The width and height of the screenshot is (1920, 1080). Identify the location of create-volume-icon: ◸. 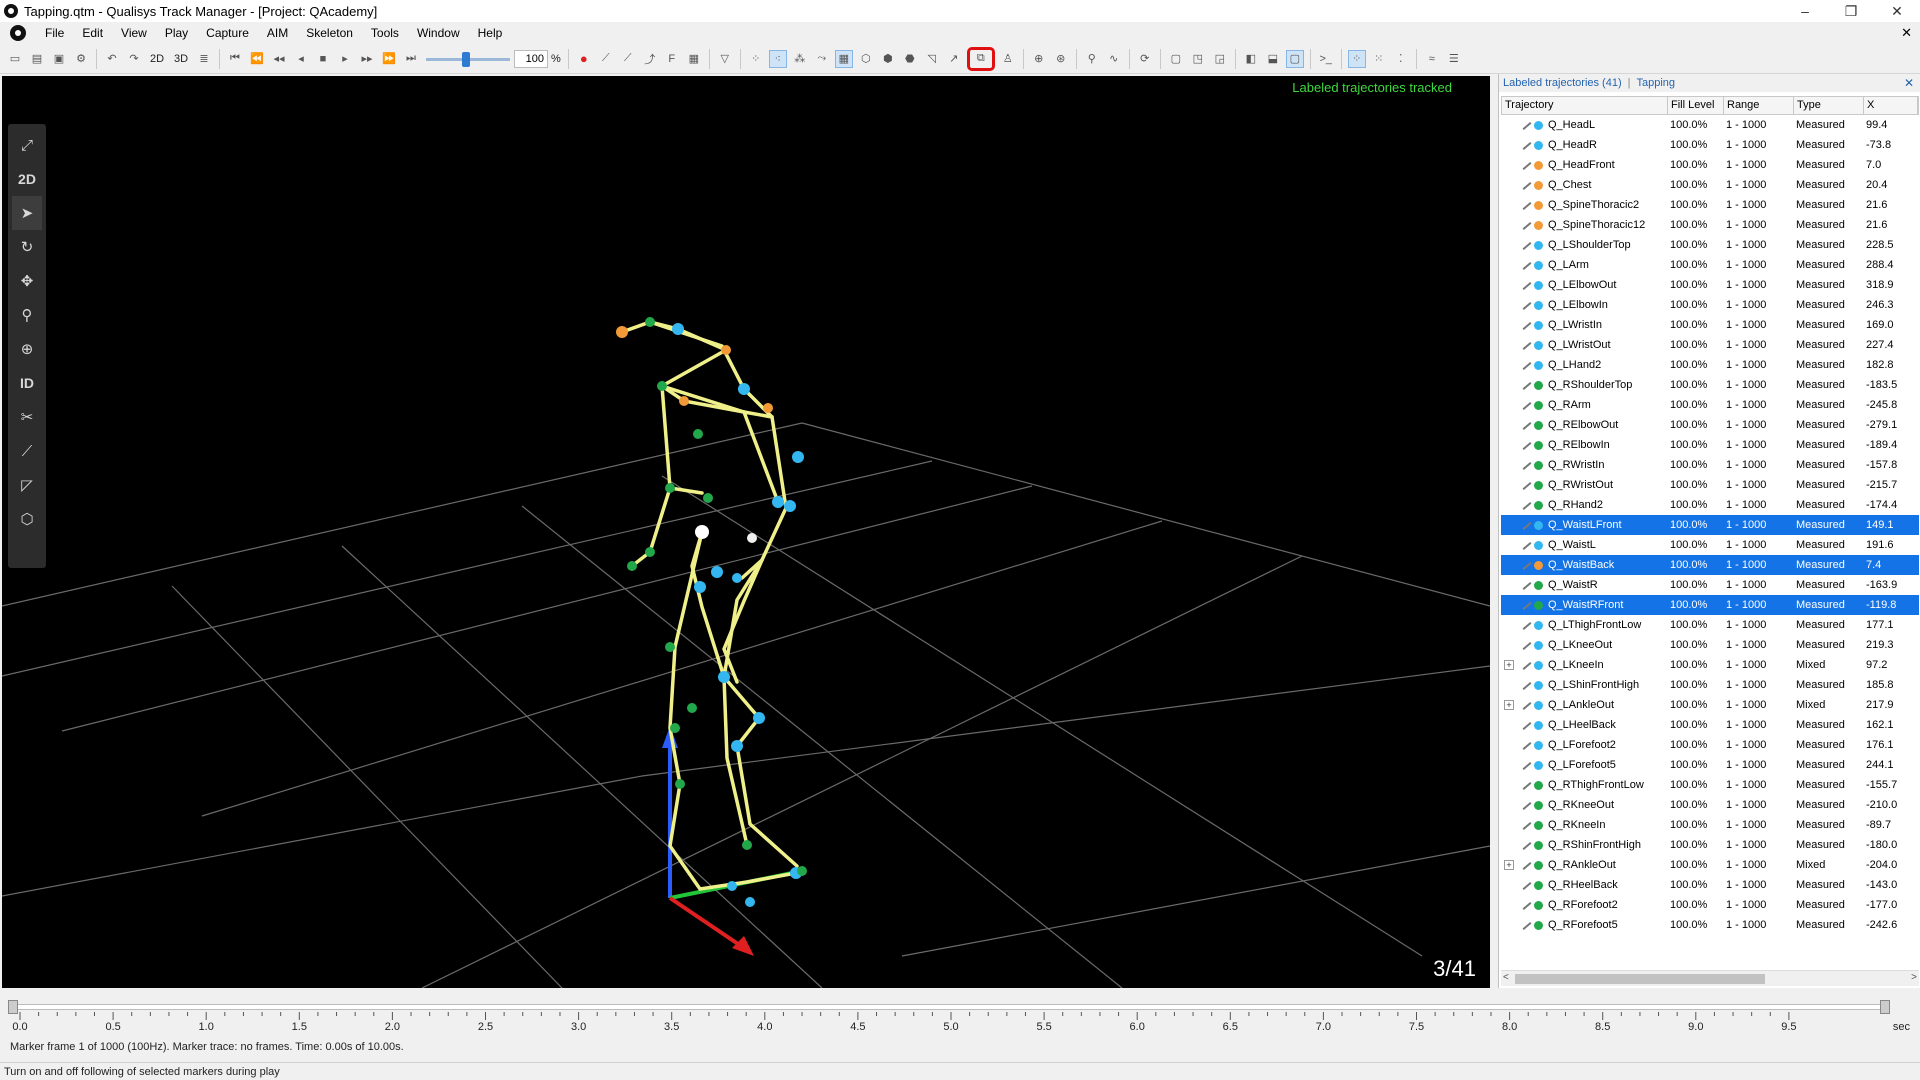
(27, 485).